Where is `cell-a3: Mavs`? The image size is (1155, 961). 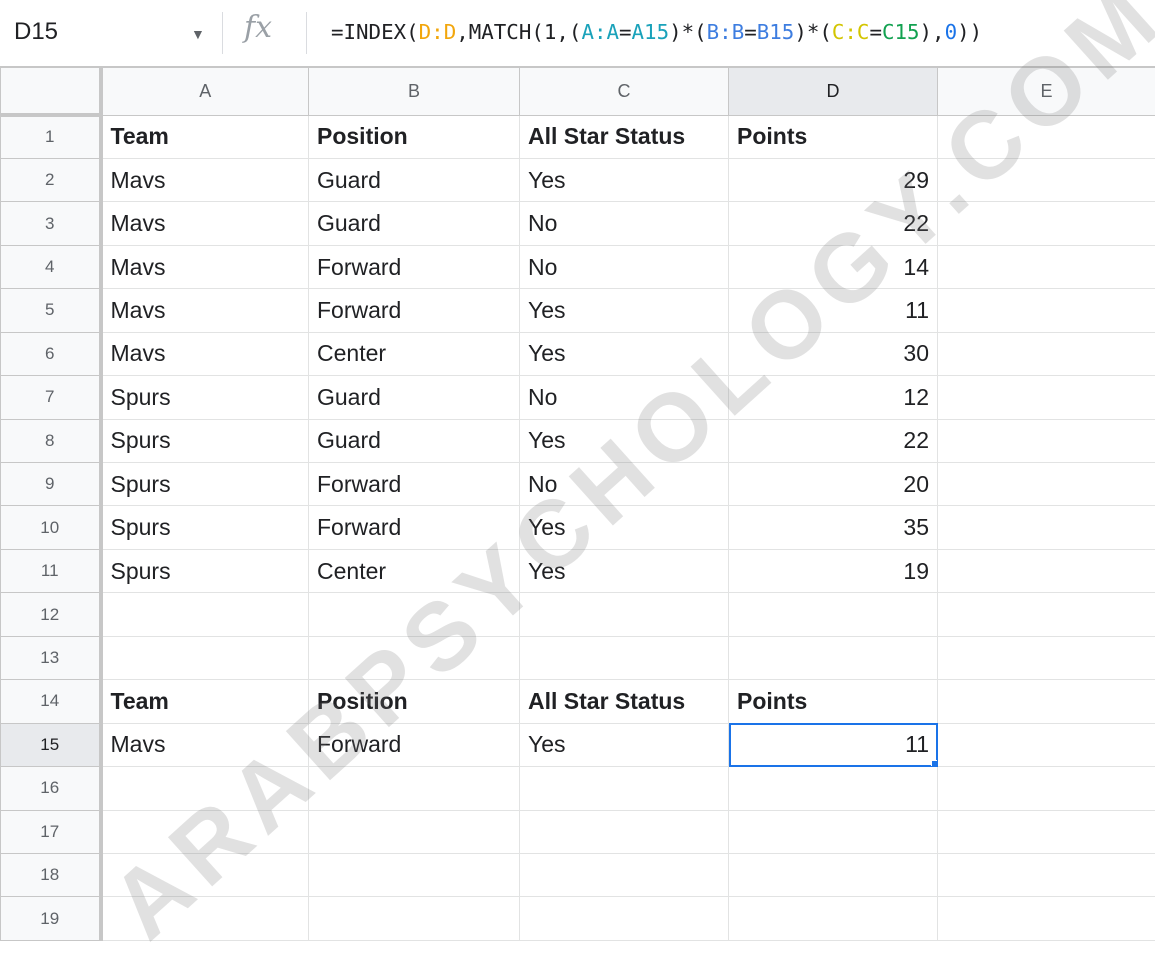
cell-a3: Mavs is located at coordinates (205, 223).